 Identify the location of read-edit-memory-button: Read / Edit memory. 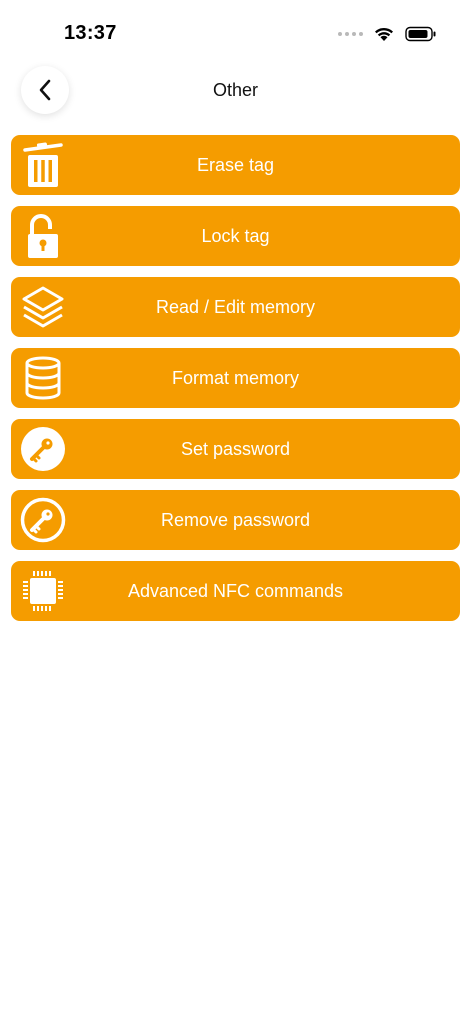
(235, 307).